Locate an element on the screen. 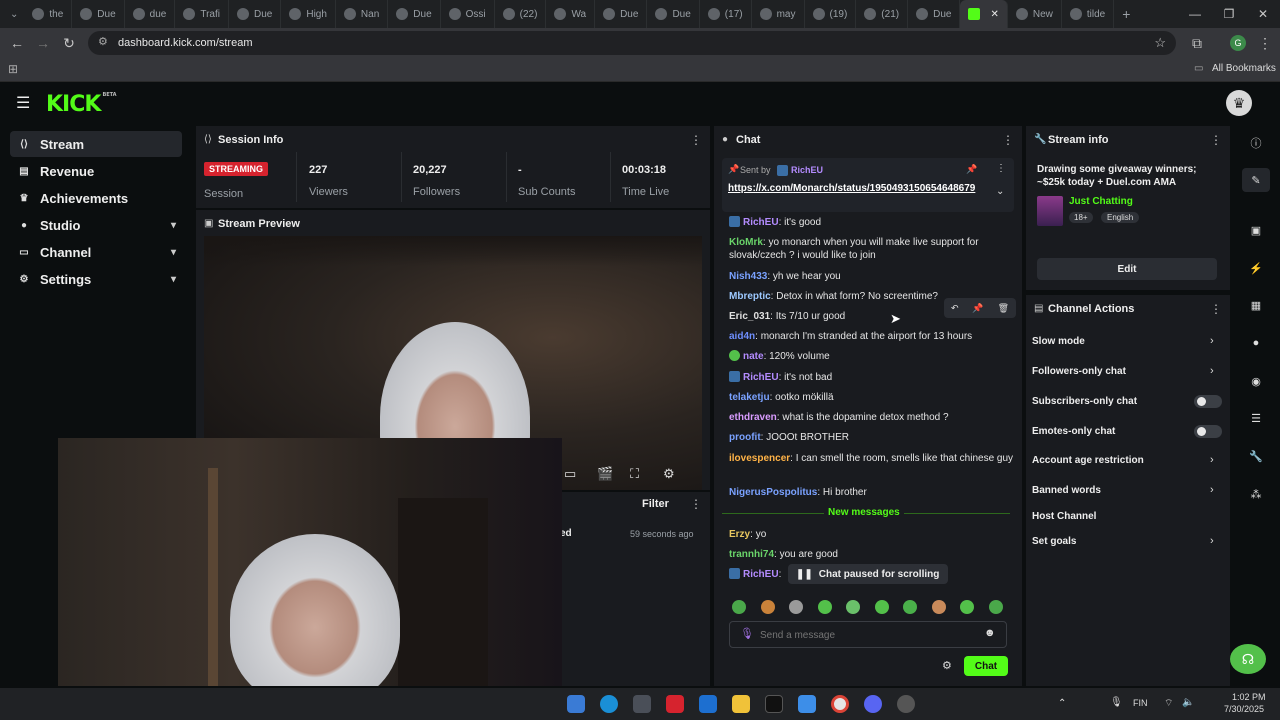 Image resolution: width=1280 pixels, height=720 pixels. chat-username: Erzy is located at coordinates (739, 534).